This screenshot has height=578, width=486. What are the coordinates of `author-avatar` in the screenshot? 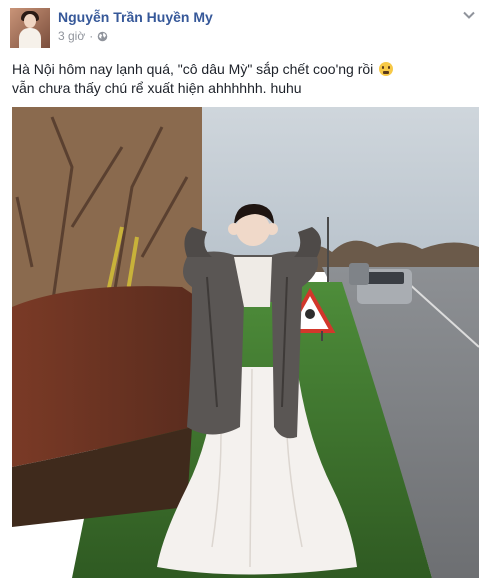 It's located at (30, 28).